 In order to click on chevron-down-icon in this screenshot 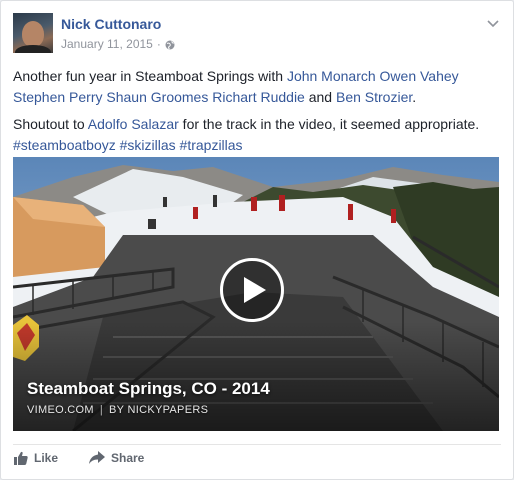, I will do `click(493, 21)`.